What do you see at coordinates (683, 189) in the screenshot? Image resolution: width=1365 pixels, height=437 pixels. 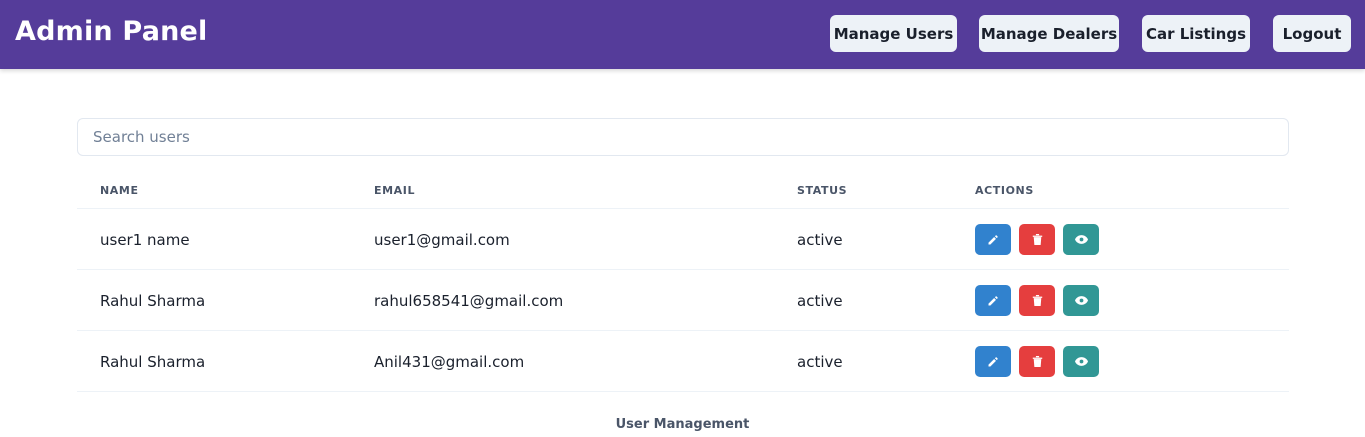 I see `table-header: Name Email Status Actions` at bounding box center [683, 189].